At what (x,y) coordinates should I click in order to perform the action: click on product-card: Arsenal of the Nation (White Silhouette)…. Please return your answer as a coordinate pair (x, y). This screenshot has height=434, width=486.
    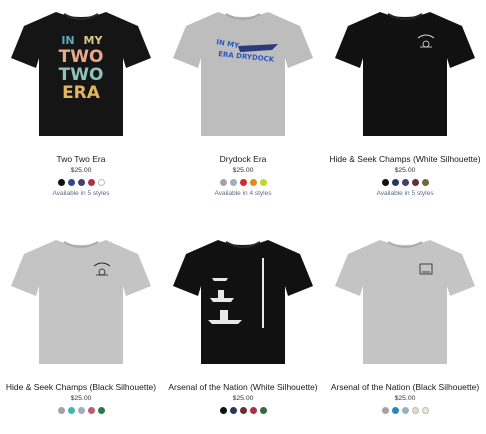
    Looking at the image, I should click on (243, 321).